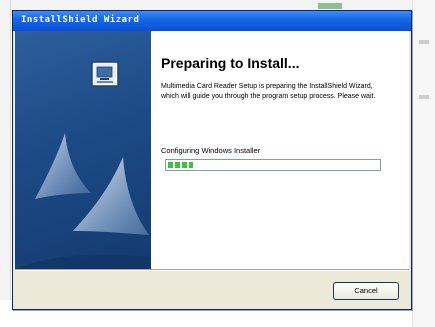 This screenshot has width=435, height=327. I want to click on progress-bar, so click(273, 165).